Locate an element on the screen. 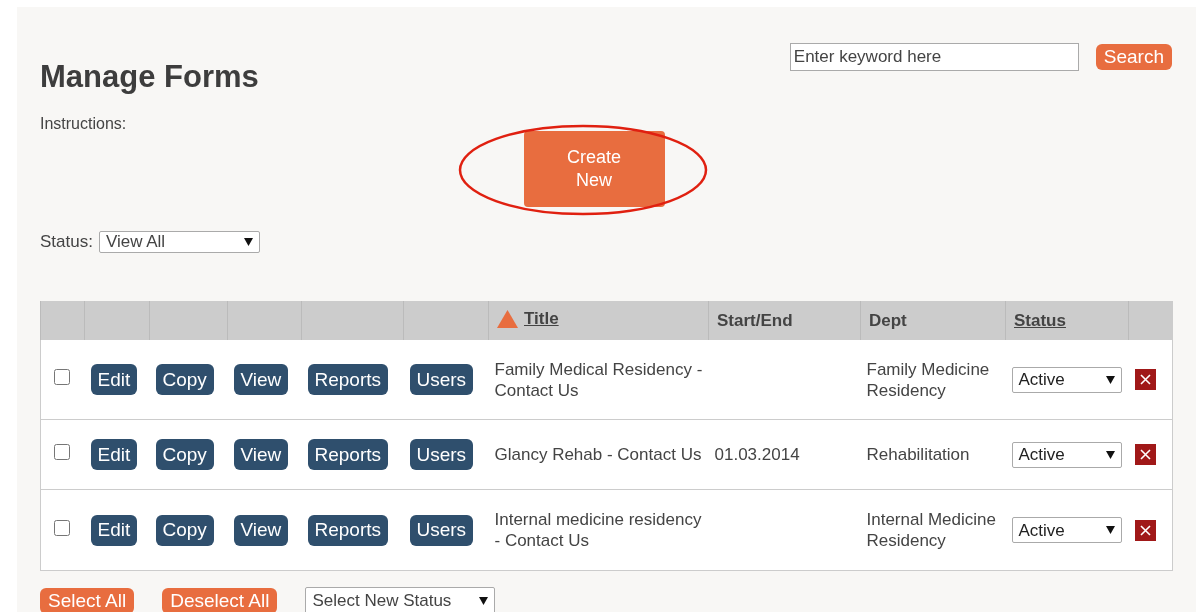  search-field: Enter keyword here is located at coordinates (934, 57).